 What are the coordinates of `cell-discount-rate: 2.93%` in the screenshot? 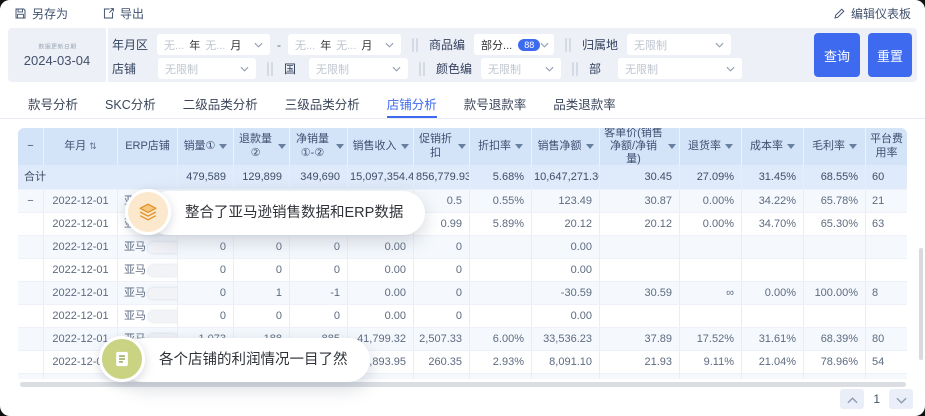 It's located at (501, 362).